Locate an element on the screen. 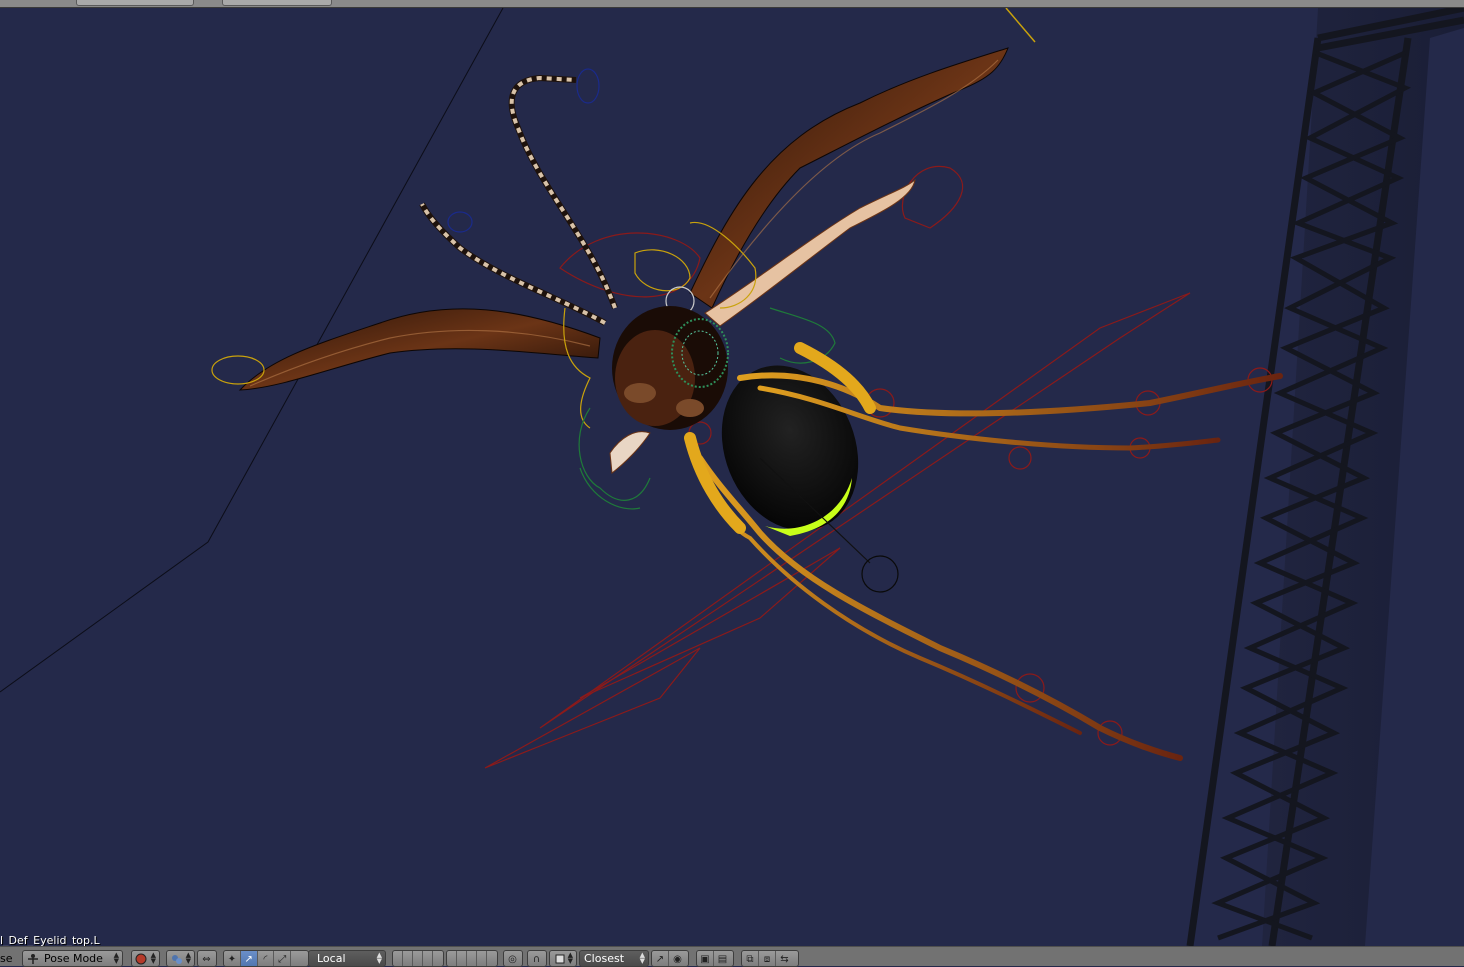 Image resolution: width=1464 pixels, height=967 pixels. snap-toggle: ∩ is located at coordinates (537, 958).